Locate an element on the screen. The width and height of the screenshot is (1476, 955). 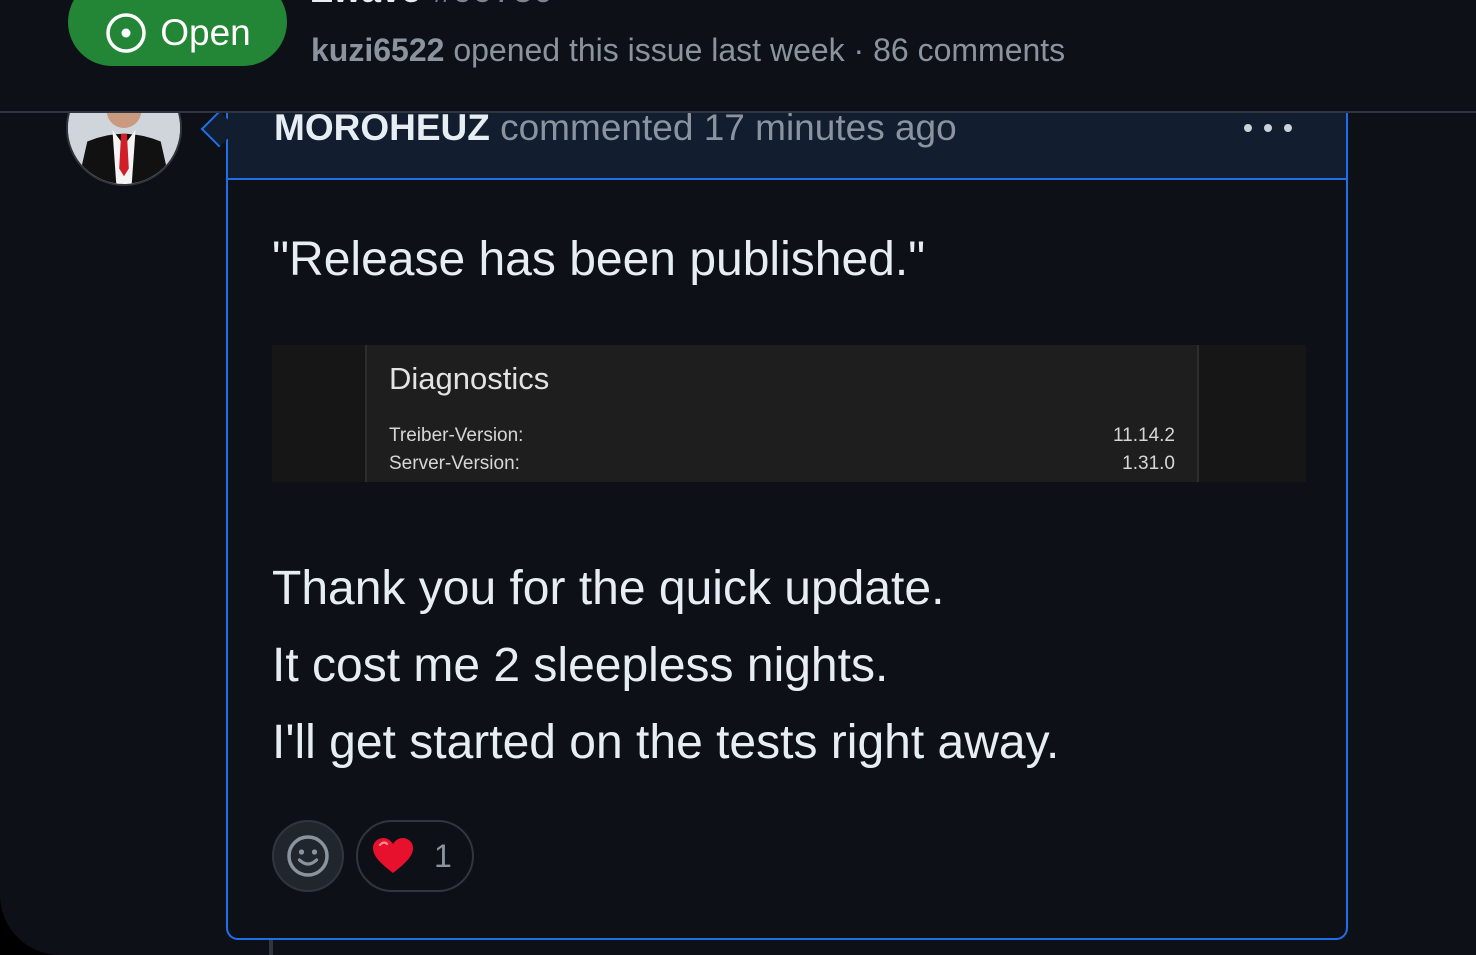
diagnostics-title: Diagnostics is located at coordinates (469, 378).